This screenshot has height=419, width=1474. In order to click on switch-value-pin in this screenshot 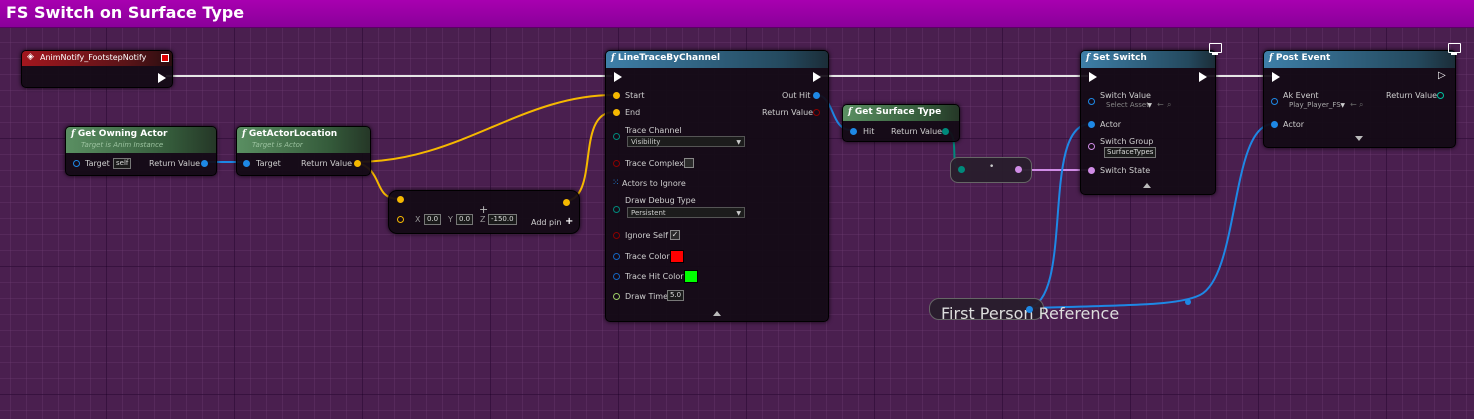, I will do `click(1091, 101)`.